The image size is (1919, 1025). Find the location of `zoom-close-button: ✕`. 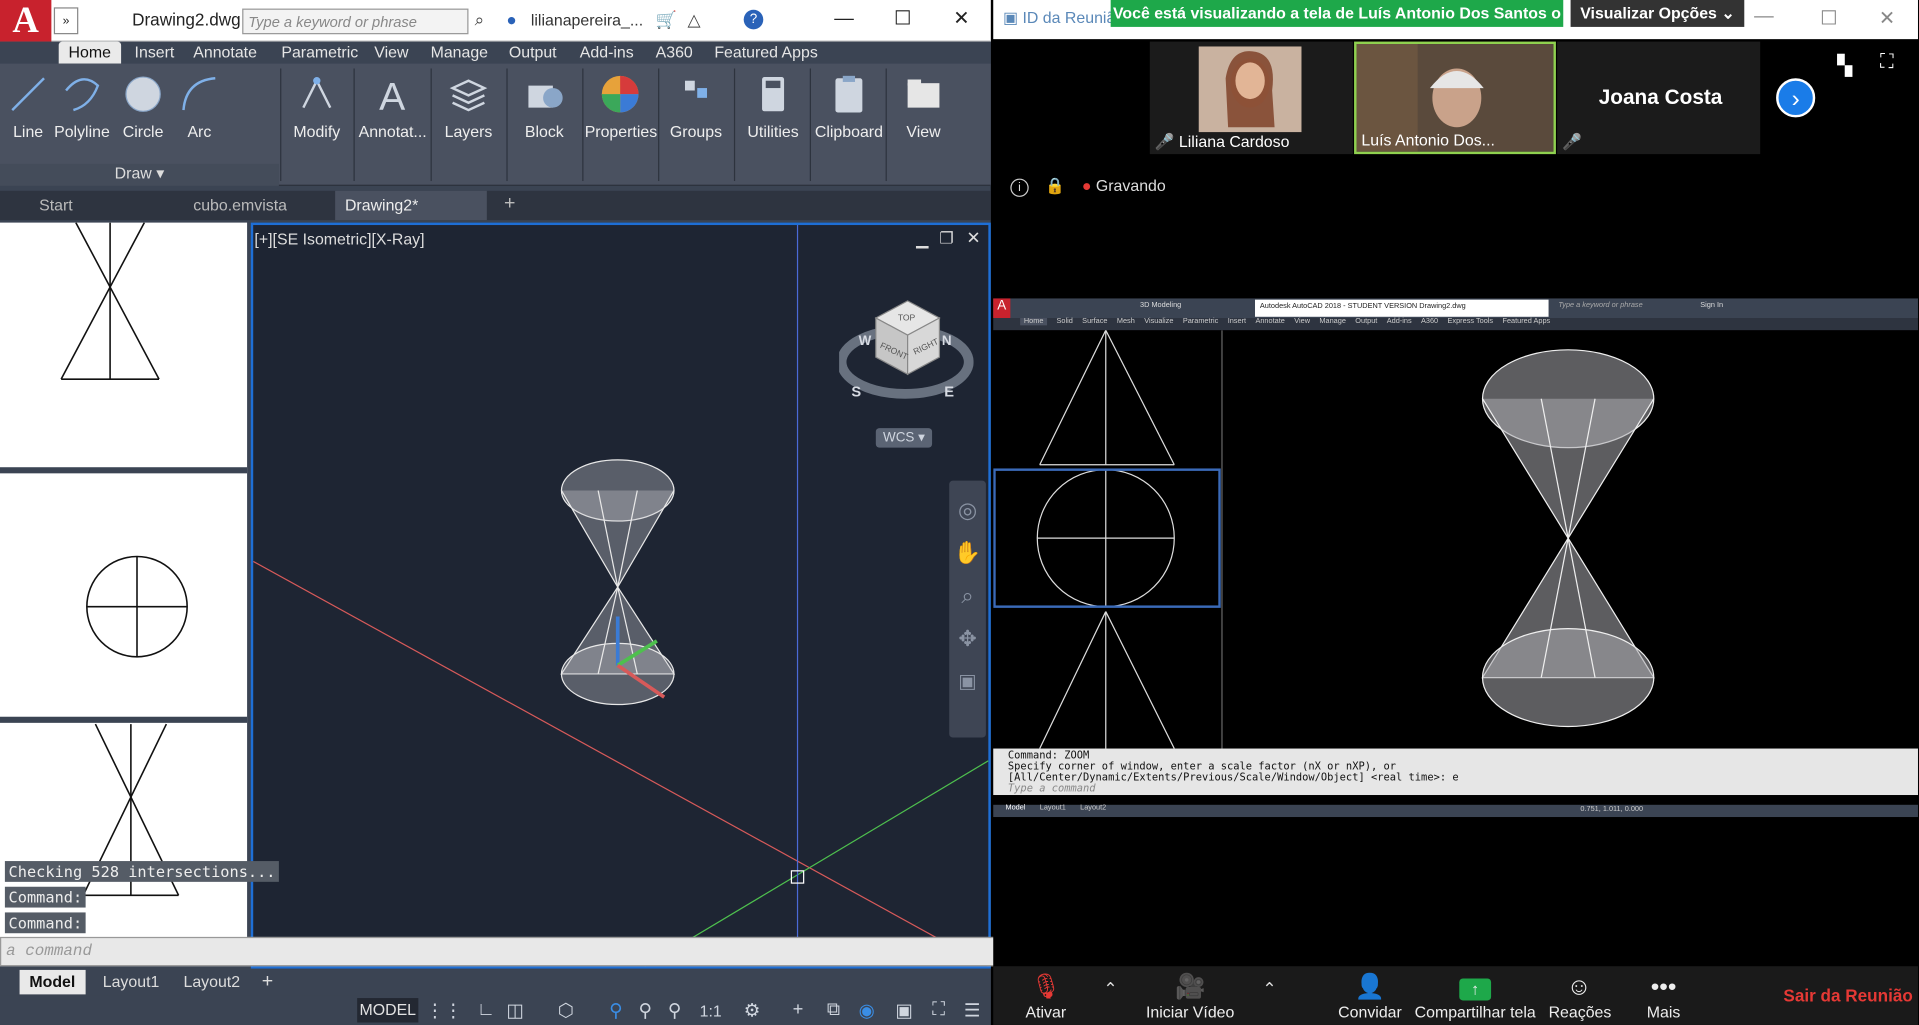

zoom-close-button: ✕ is located at coordinates (1887, 18).